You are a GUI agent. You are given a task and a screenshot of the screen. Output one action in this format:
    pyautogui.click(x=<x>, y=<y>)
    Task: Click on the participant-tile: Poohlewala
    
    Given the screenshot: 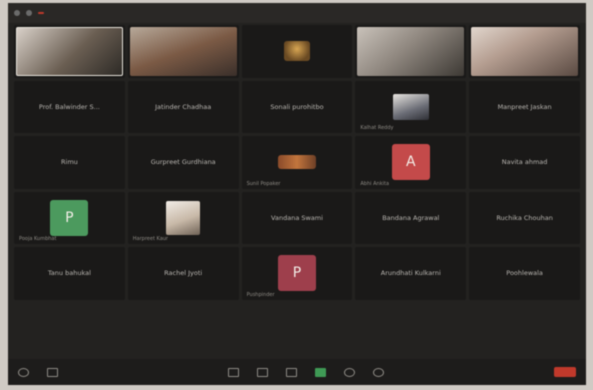 What is the action you would take?
    pyautogui.click(x=524, y=273)
    